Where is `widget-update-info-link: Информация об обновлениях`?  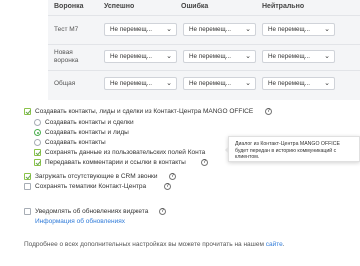 widget-update-info-link: Информация об обновлениях is located at coordinates (80, 222).